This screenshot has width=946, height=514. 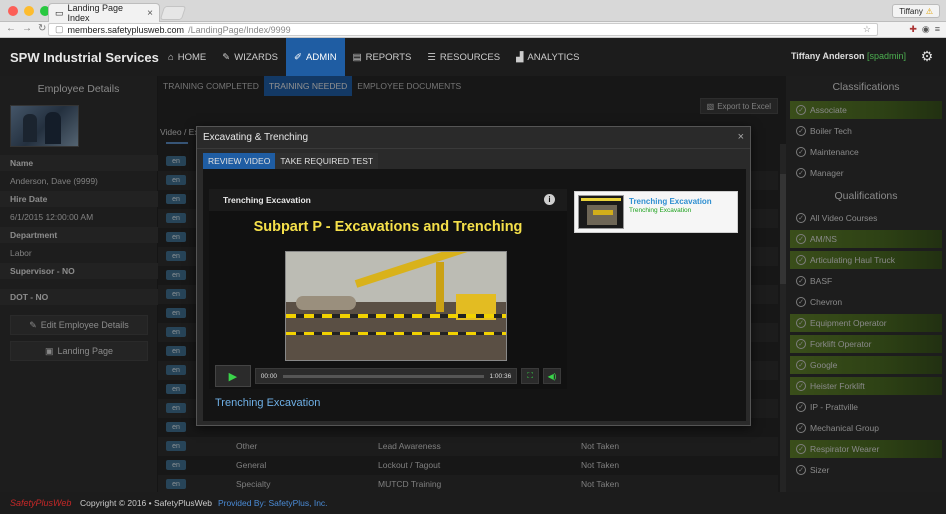 I want to click on profile-chip: Tiffany ⚠, so click(x=916, y=11).